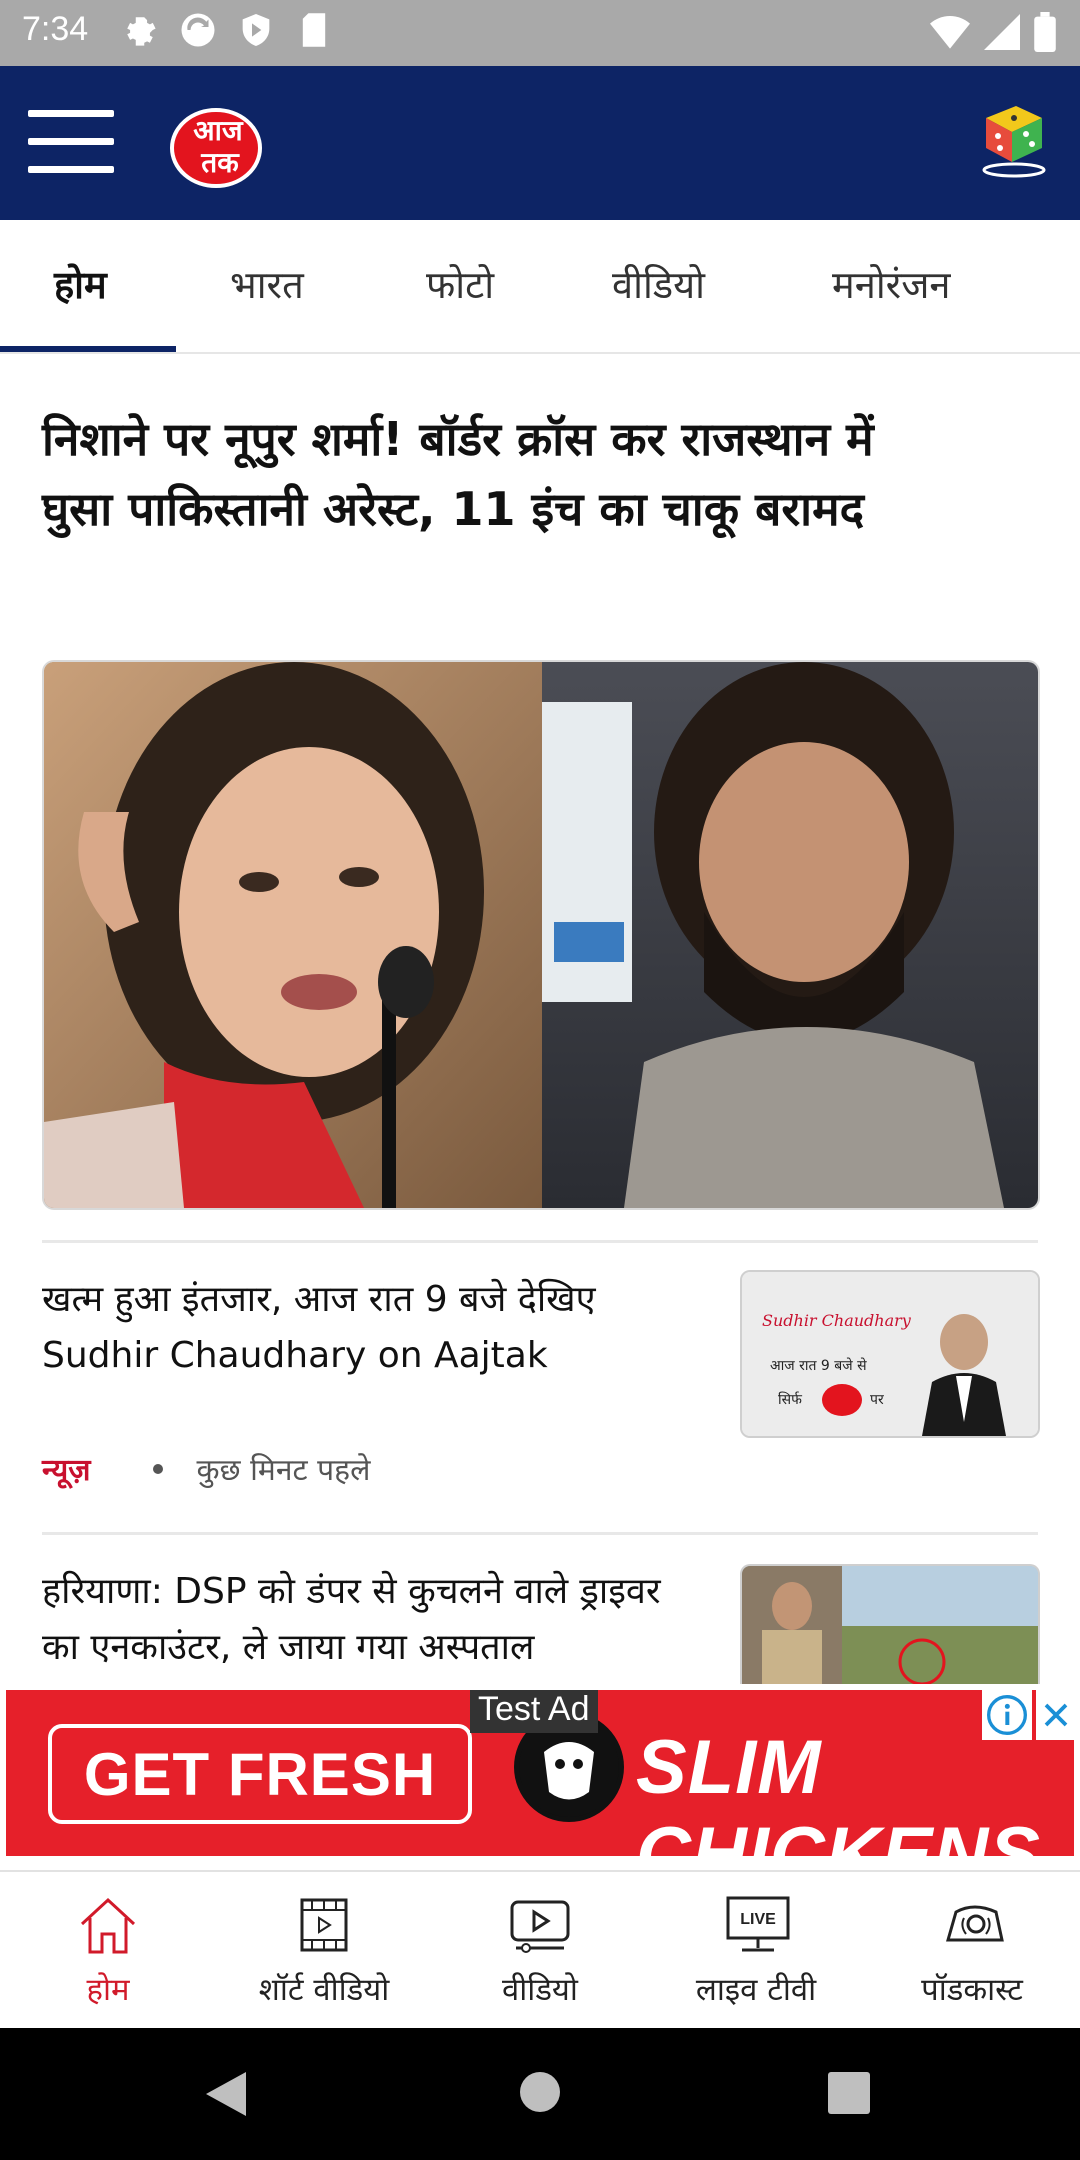  What do you see at coordinates (1007, 1715) in the screenshot?
I see `ad-info-icon` at bounding box center [1007, 1715].